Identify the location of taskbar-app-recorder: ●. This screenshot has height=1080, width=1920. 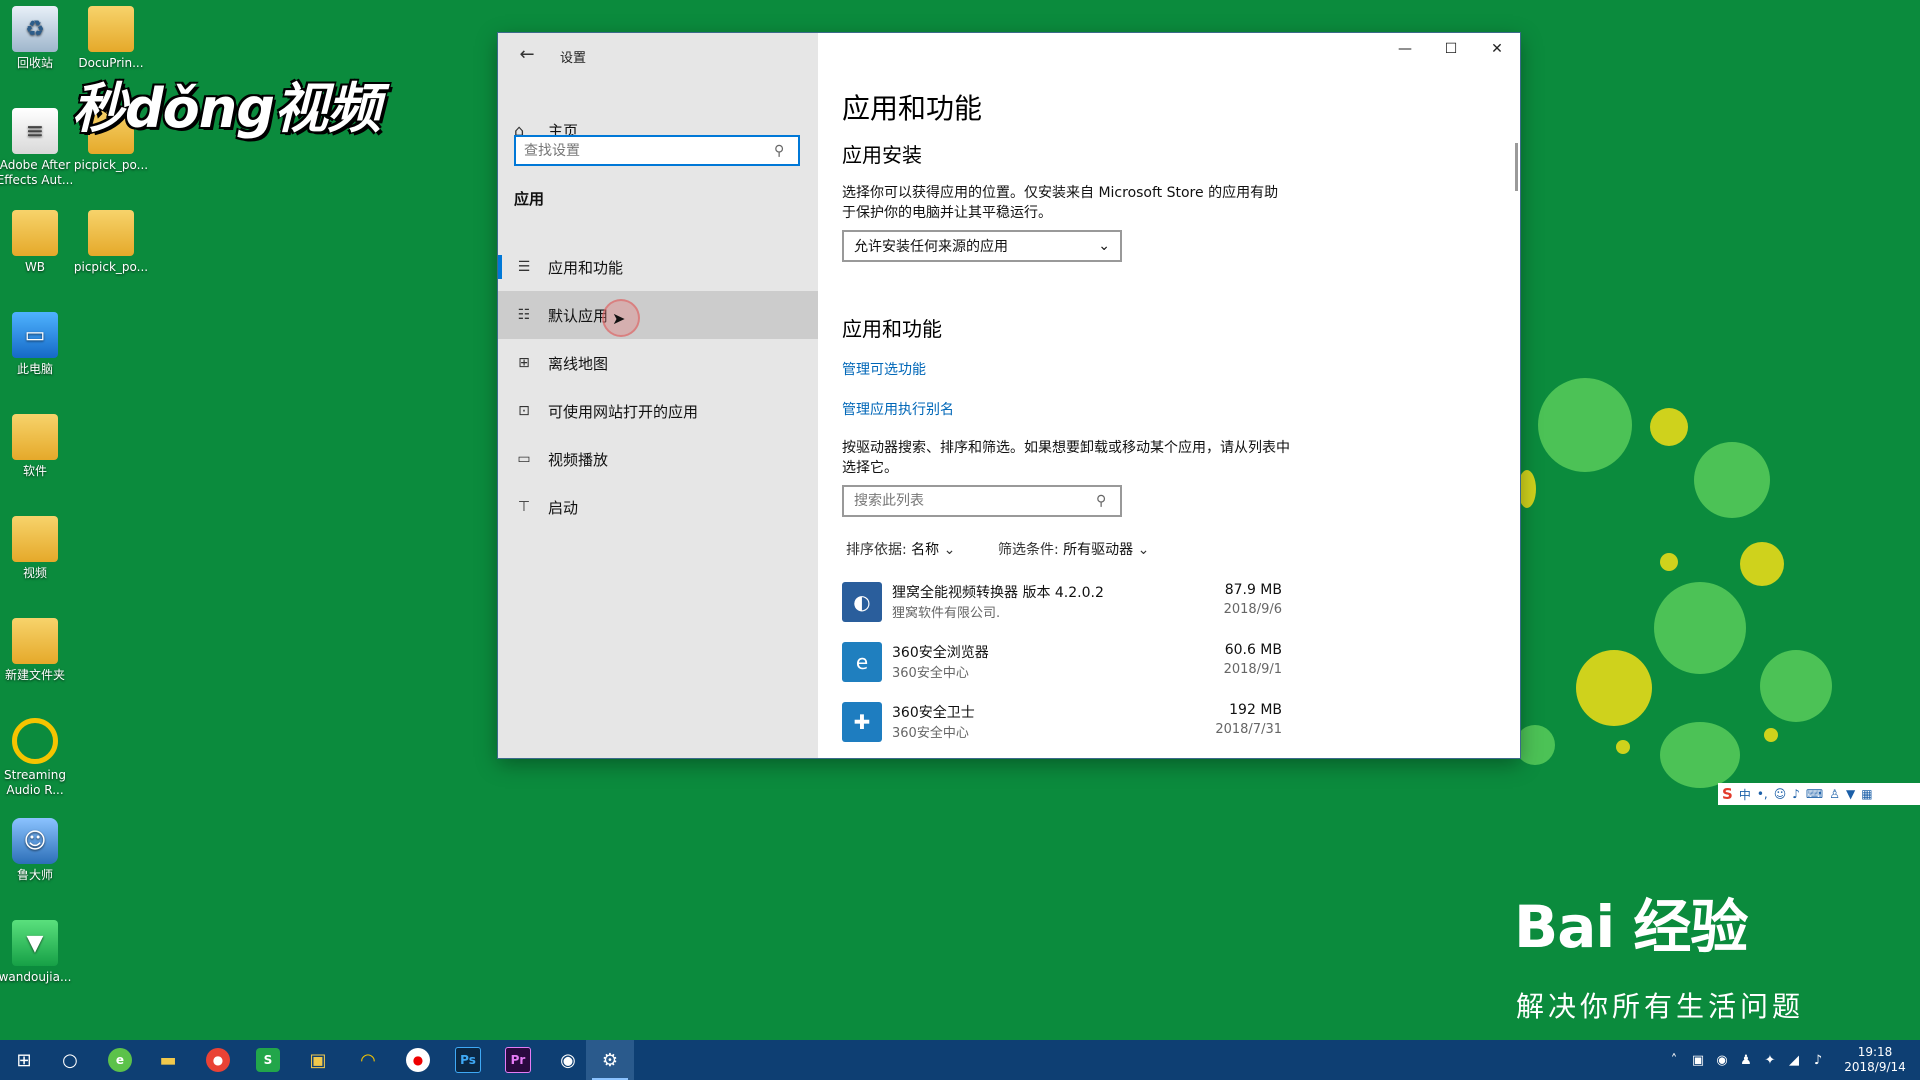
(418, 1060).